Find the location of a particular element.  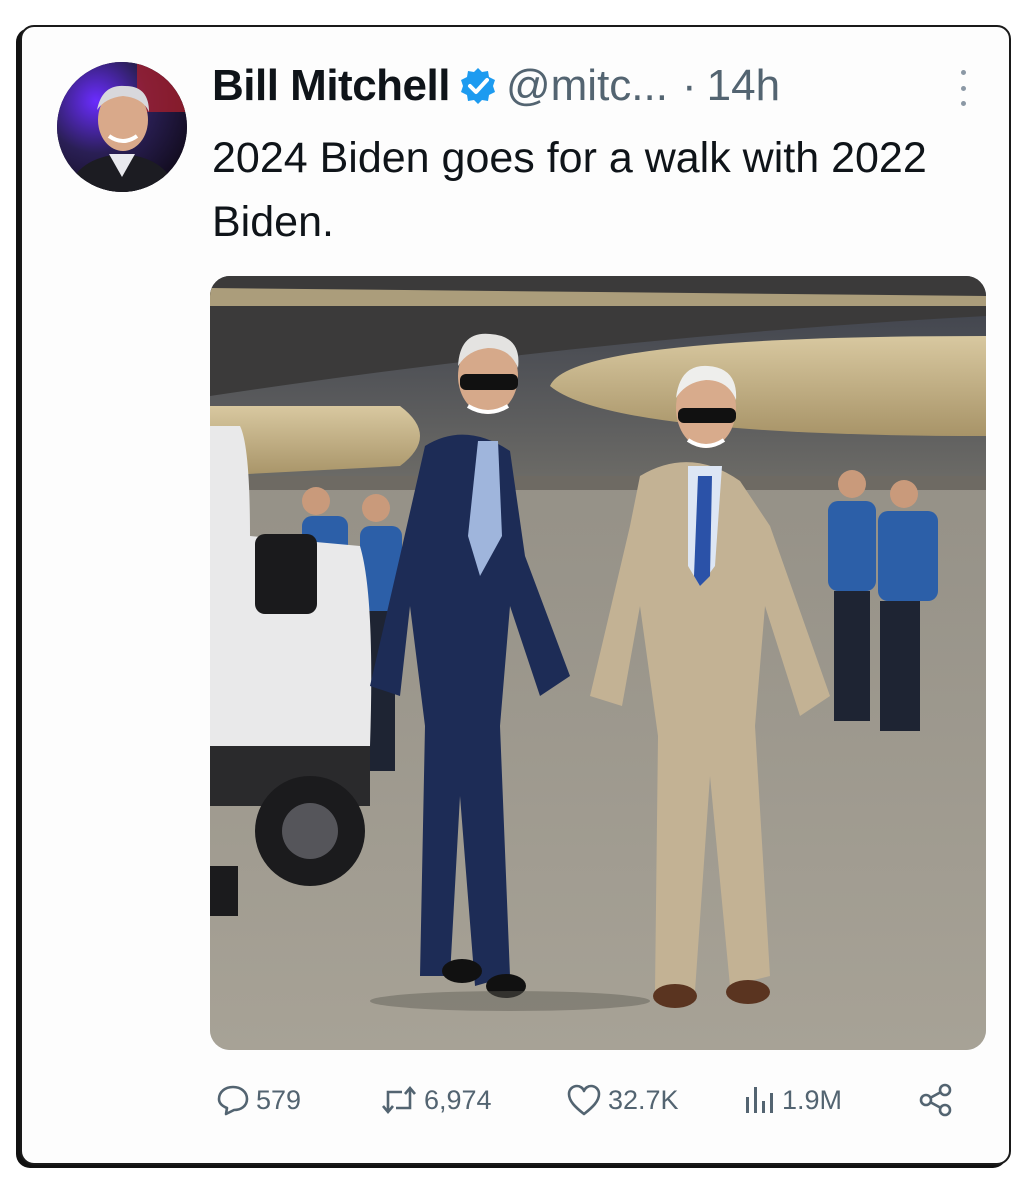

like-count: 32.7K is located at coordinates (643, 1099).